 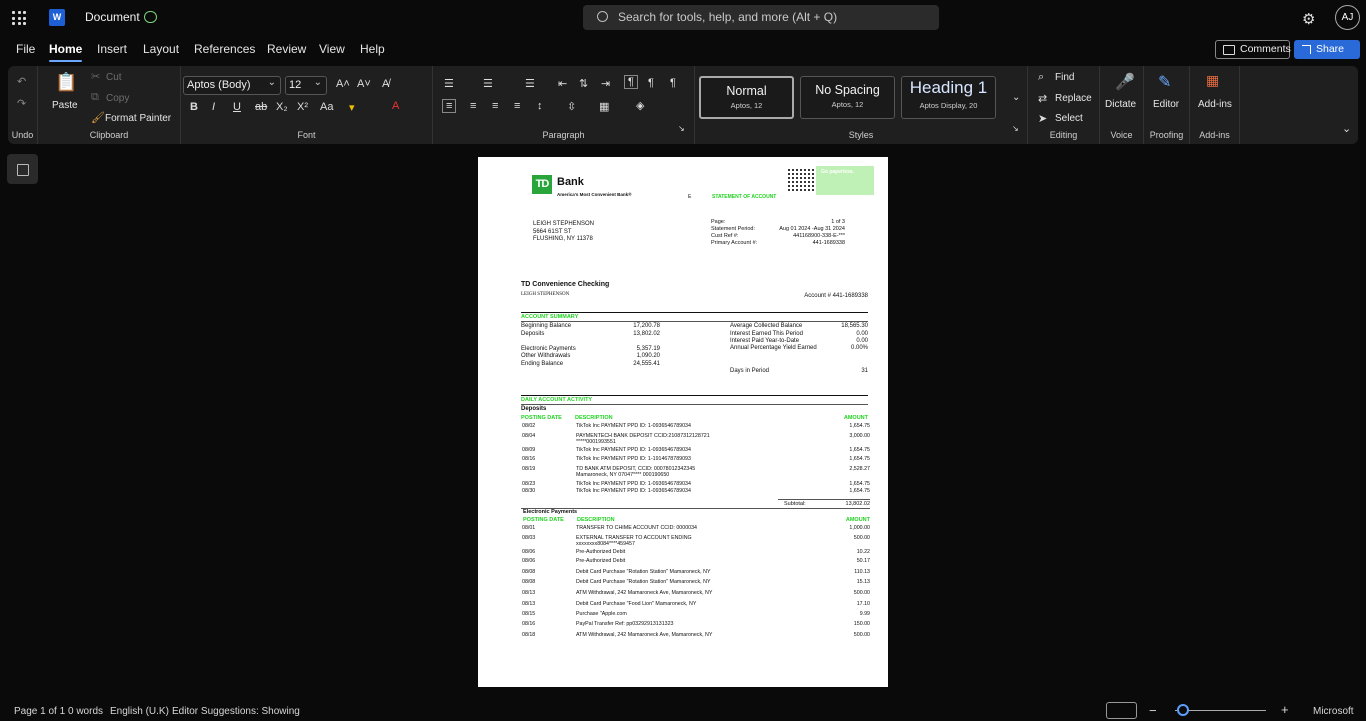 What do you see at coordinates (372, 49) in the screenshot?
I see `tab-help: Help` at bounding box center [372, 49].